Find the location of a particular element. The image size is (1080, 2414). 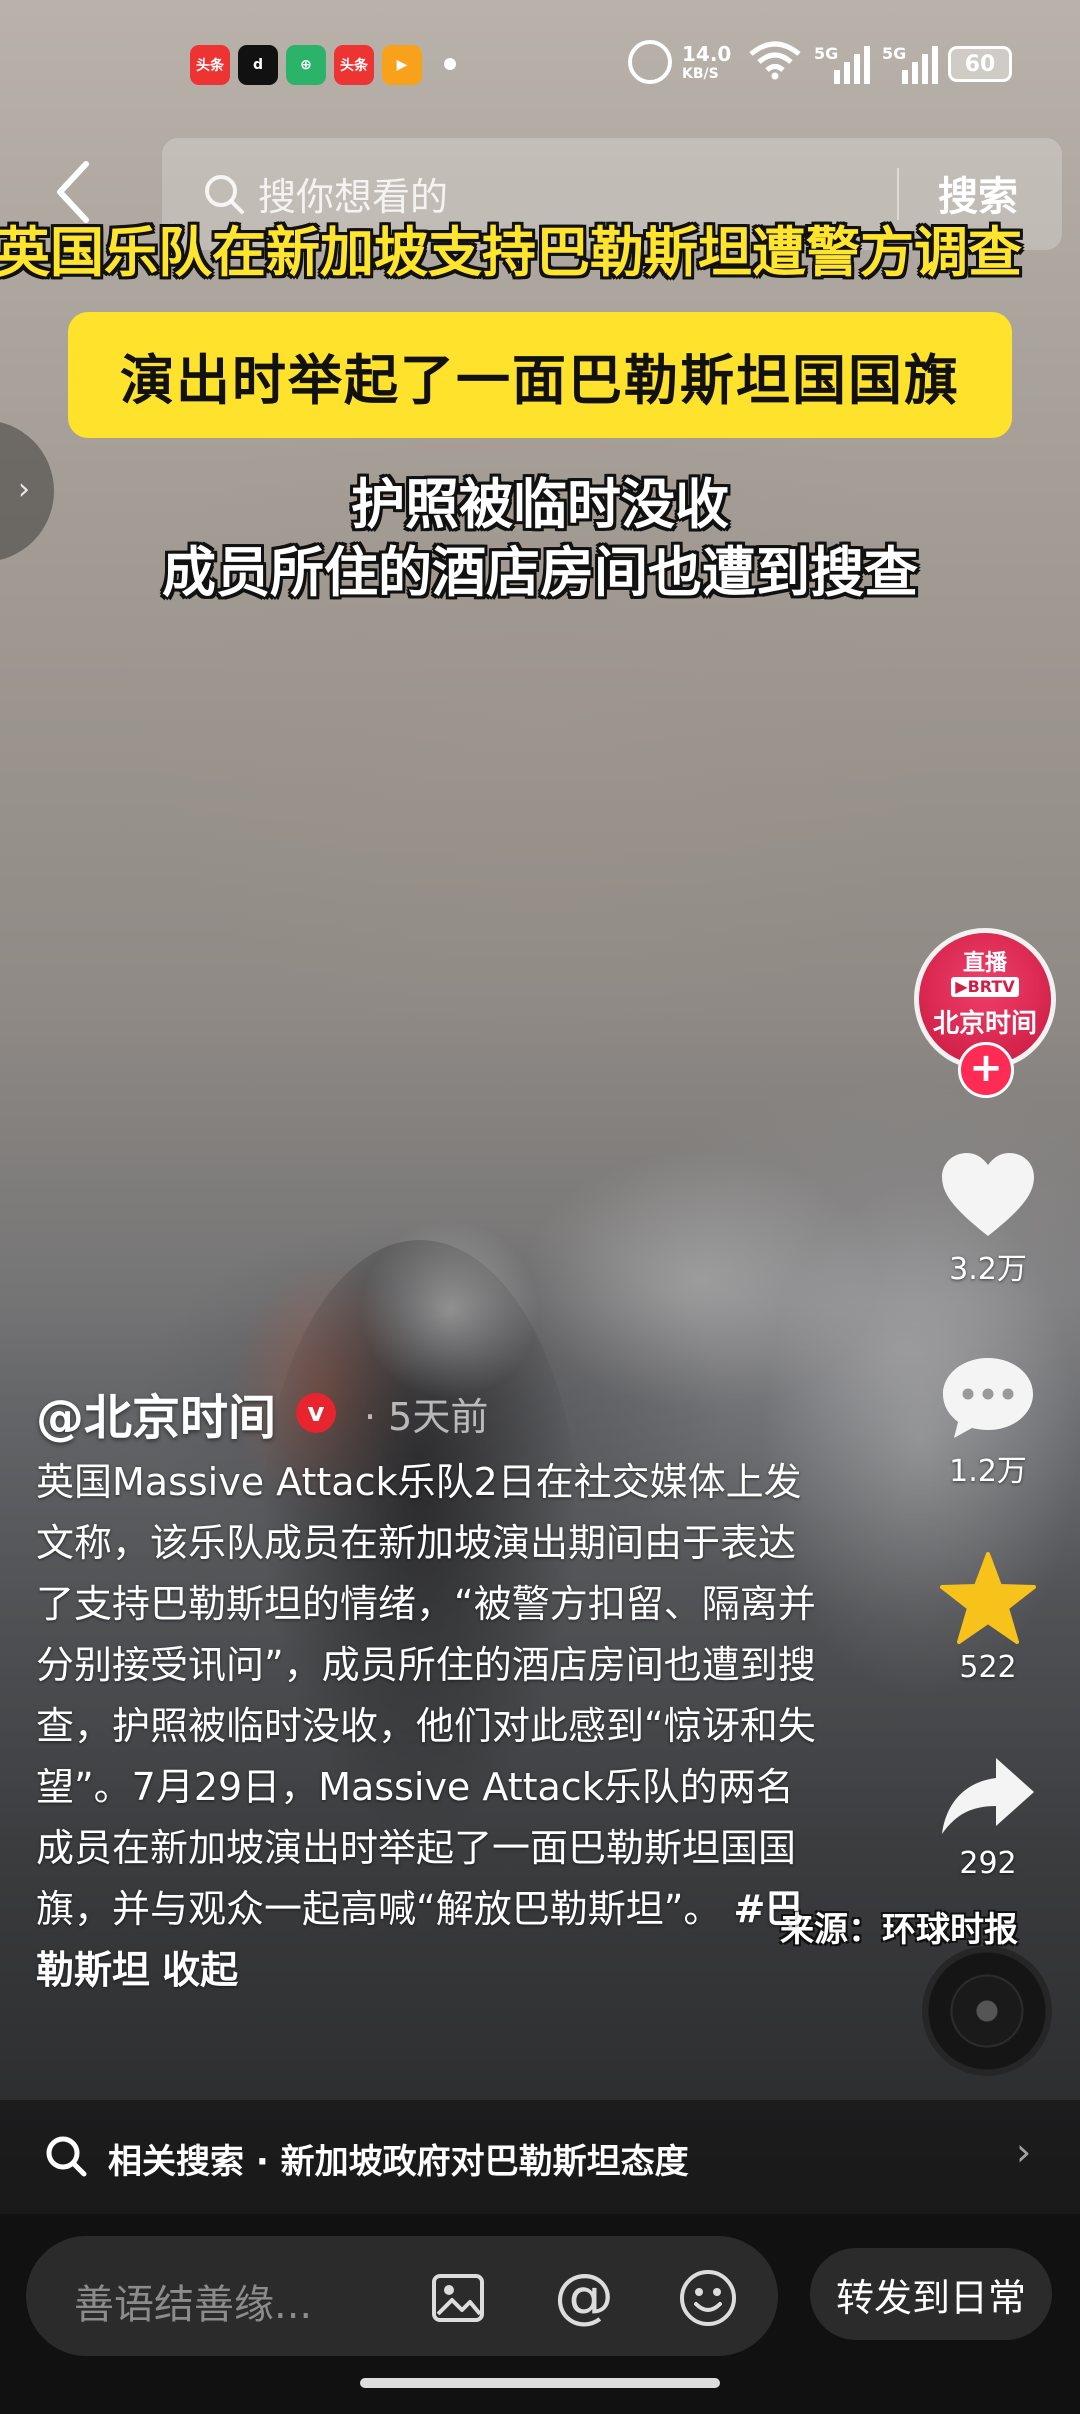

brtv-logo: ▶BRTV is located at coordinates (985, 987).